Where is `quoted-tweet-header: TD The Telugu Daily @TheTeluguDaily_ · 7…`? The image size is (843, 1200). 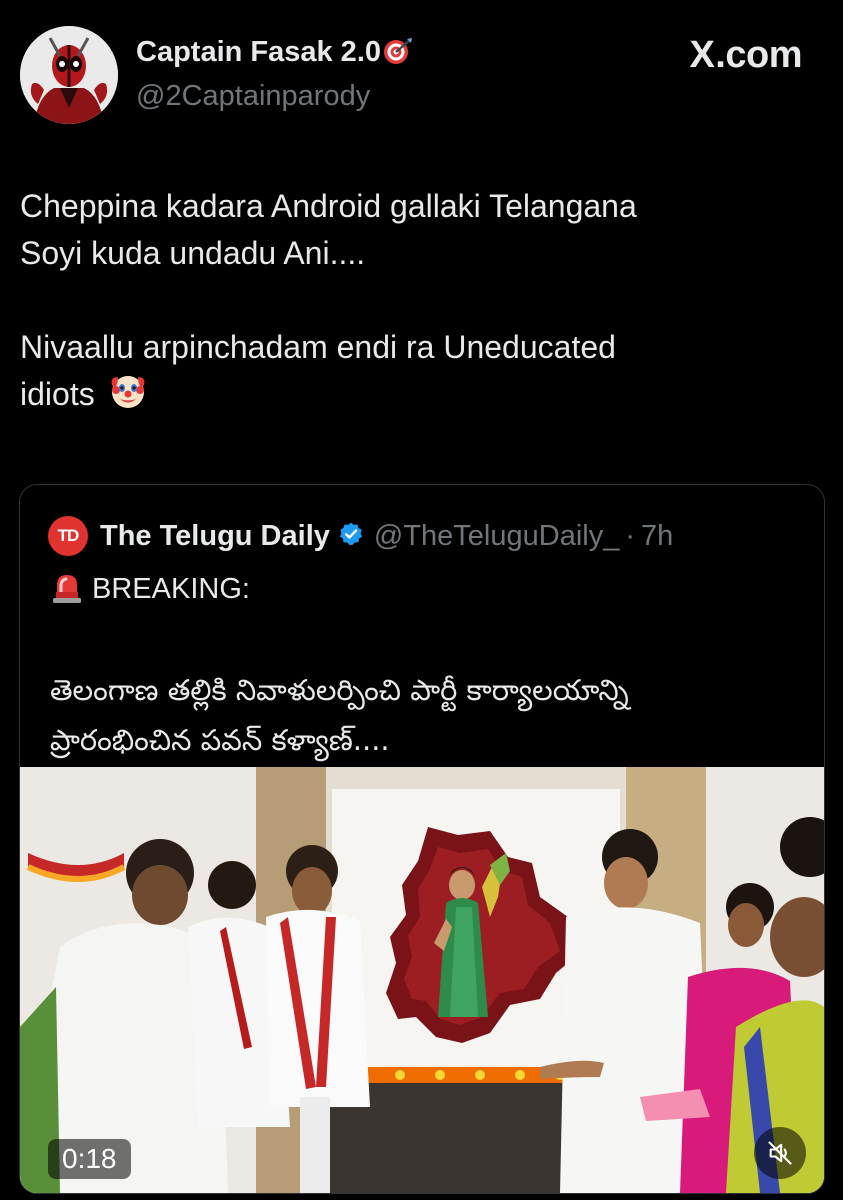
quoted-tweet-header: TD The Telugu Daily @TheTeluguDaily_ · 7… is located at coordinates (360, 536).